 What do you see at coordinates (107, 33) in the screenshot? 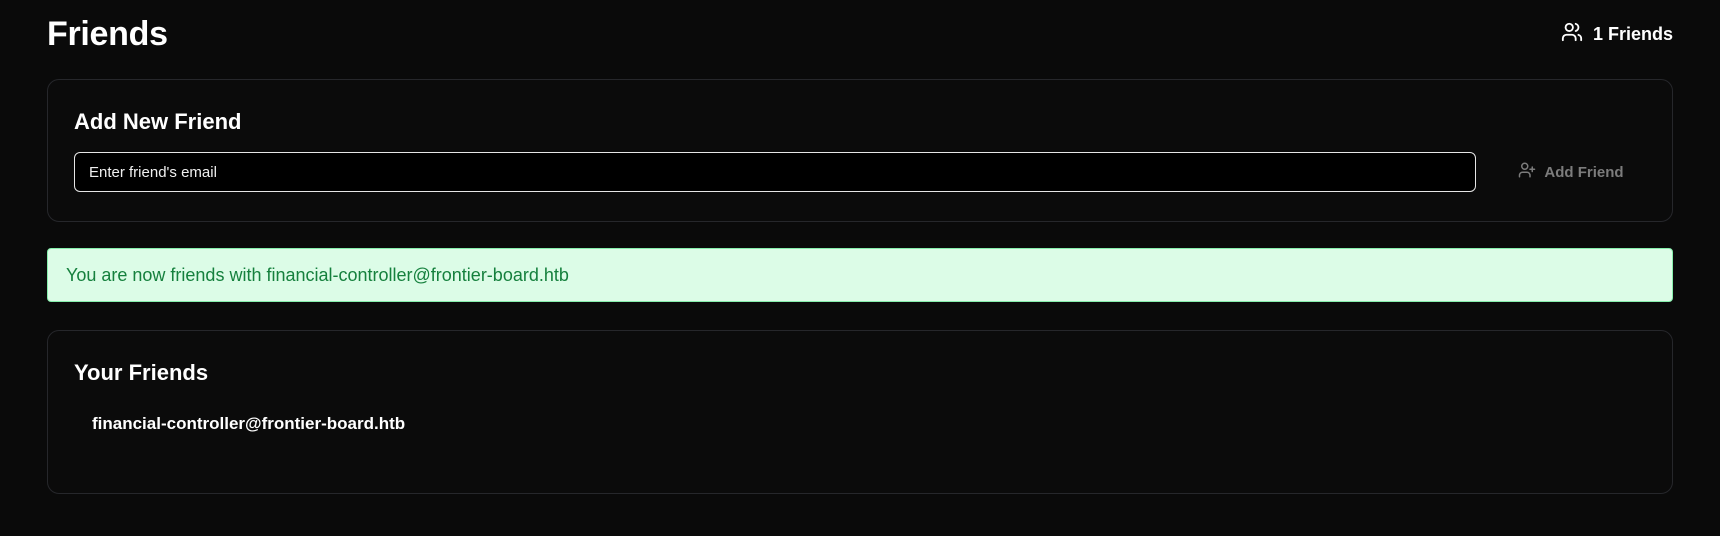
I see `page-title: Friends` at bounding box center [107, 33].